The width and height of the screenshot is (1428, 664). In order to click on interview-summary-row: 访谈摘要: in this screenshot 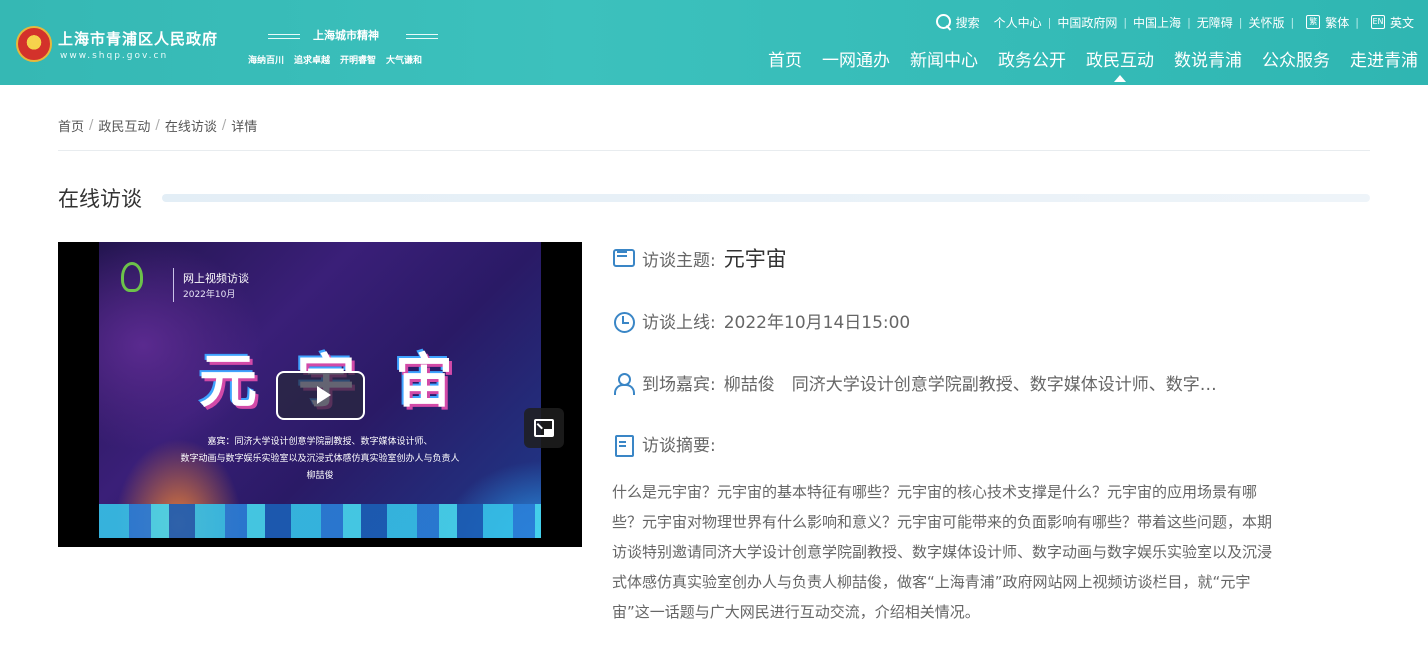, I will do `click(664, 444)`.